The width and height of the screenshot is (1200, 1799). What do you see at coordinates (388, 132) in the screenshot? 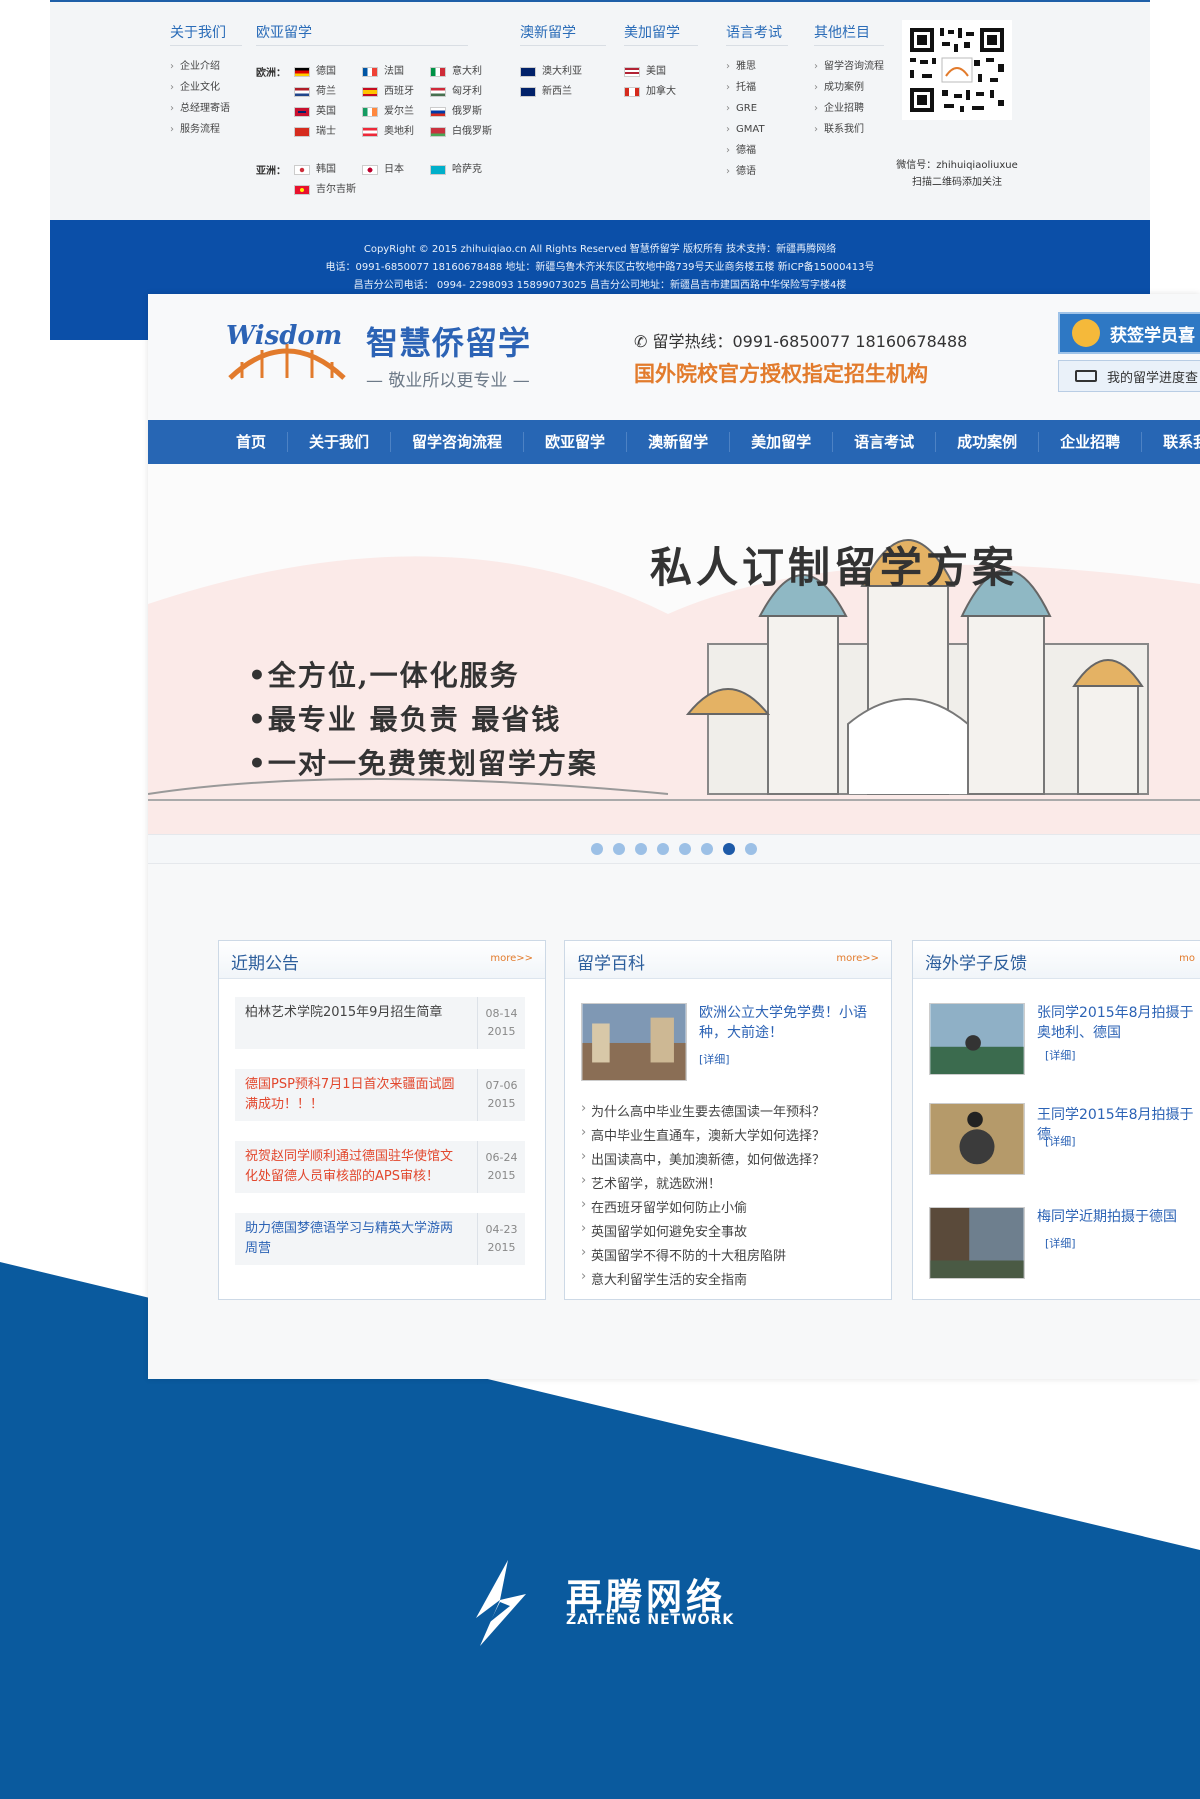
I see `country-link: 奥地利` at bounding box center [388, 132].